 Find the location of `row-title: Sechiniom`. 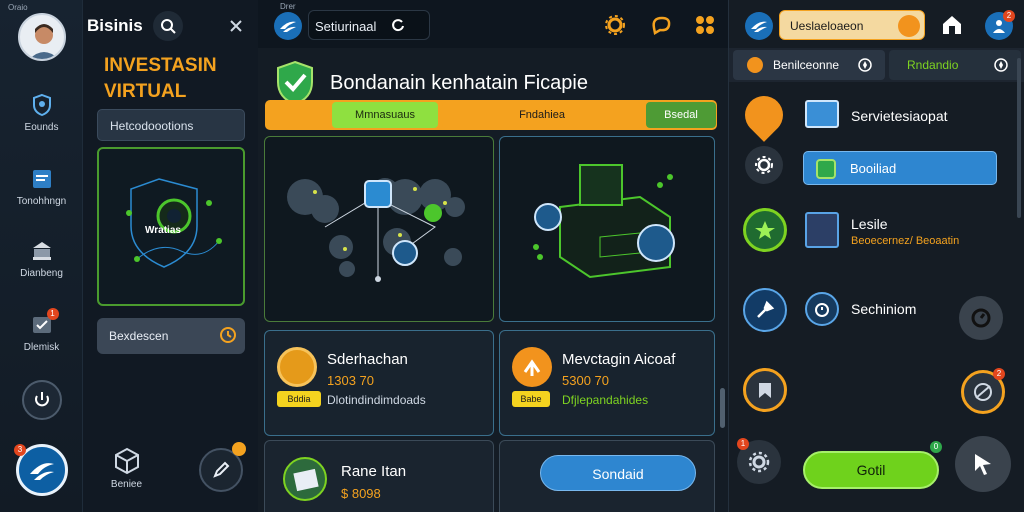

row-title: Sechiniom is located at coordinates (884, 309).